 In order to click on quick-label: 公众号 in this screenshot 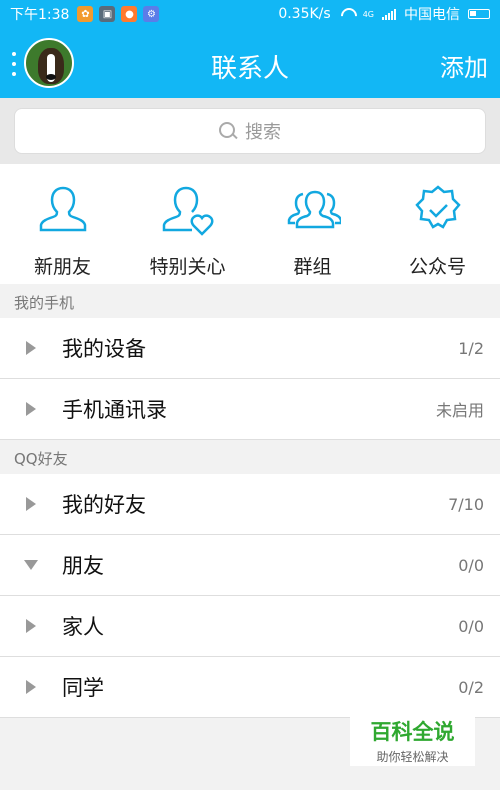, I will do `click(437, 267)`.